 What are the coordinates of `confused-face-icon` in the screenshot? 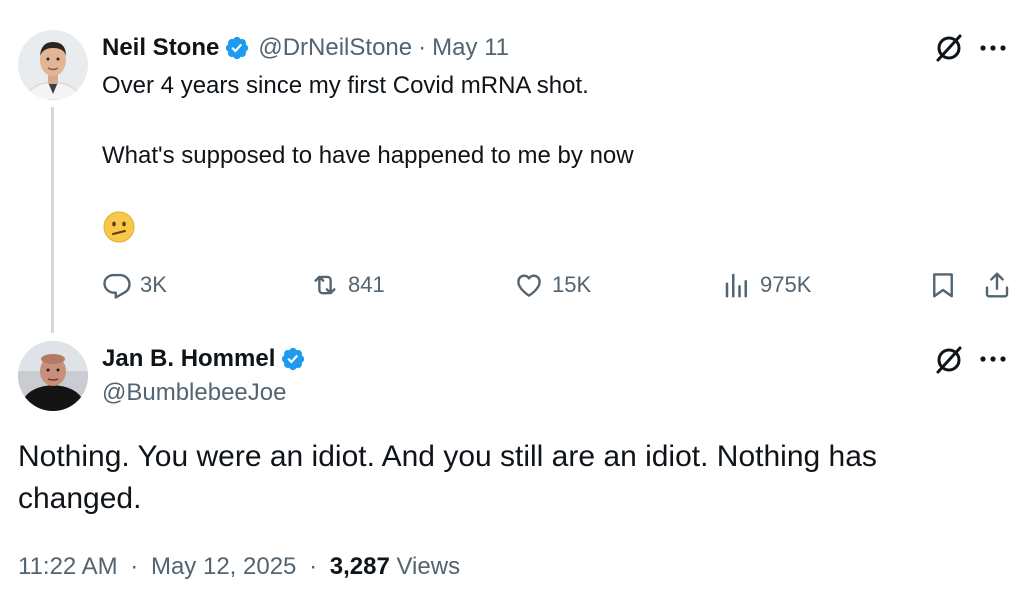 It's located at (119, 227).